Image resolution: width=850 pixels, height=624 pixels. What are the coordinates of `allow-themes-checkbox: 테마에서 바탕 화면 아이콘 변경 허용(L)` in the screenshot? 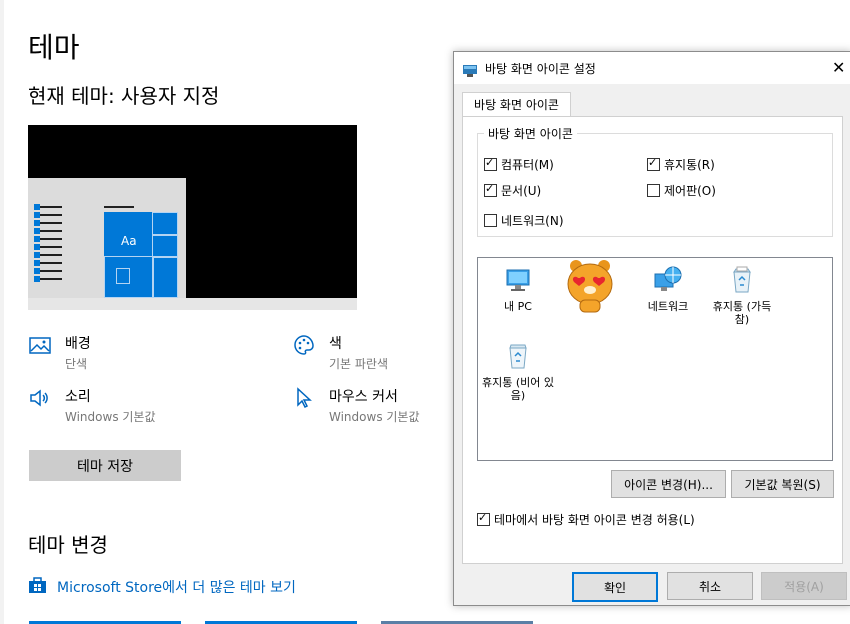 It's located at (586, 519).